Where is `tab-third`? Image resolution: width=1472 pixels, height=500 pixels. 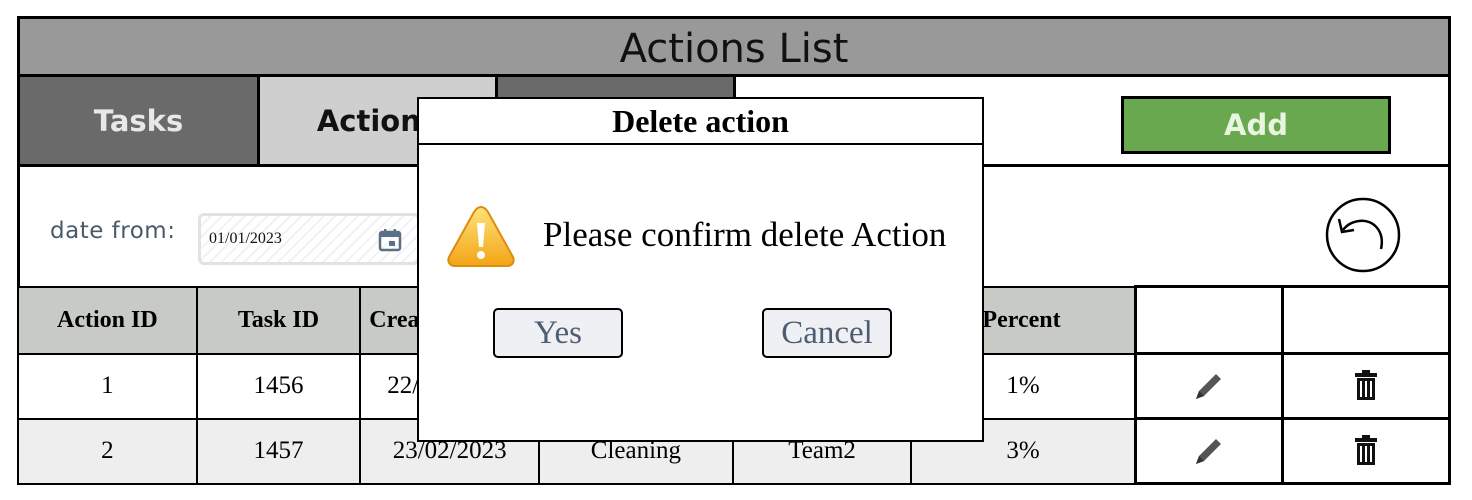
tab-third is located at coordinates (617, 87).